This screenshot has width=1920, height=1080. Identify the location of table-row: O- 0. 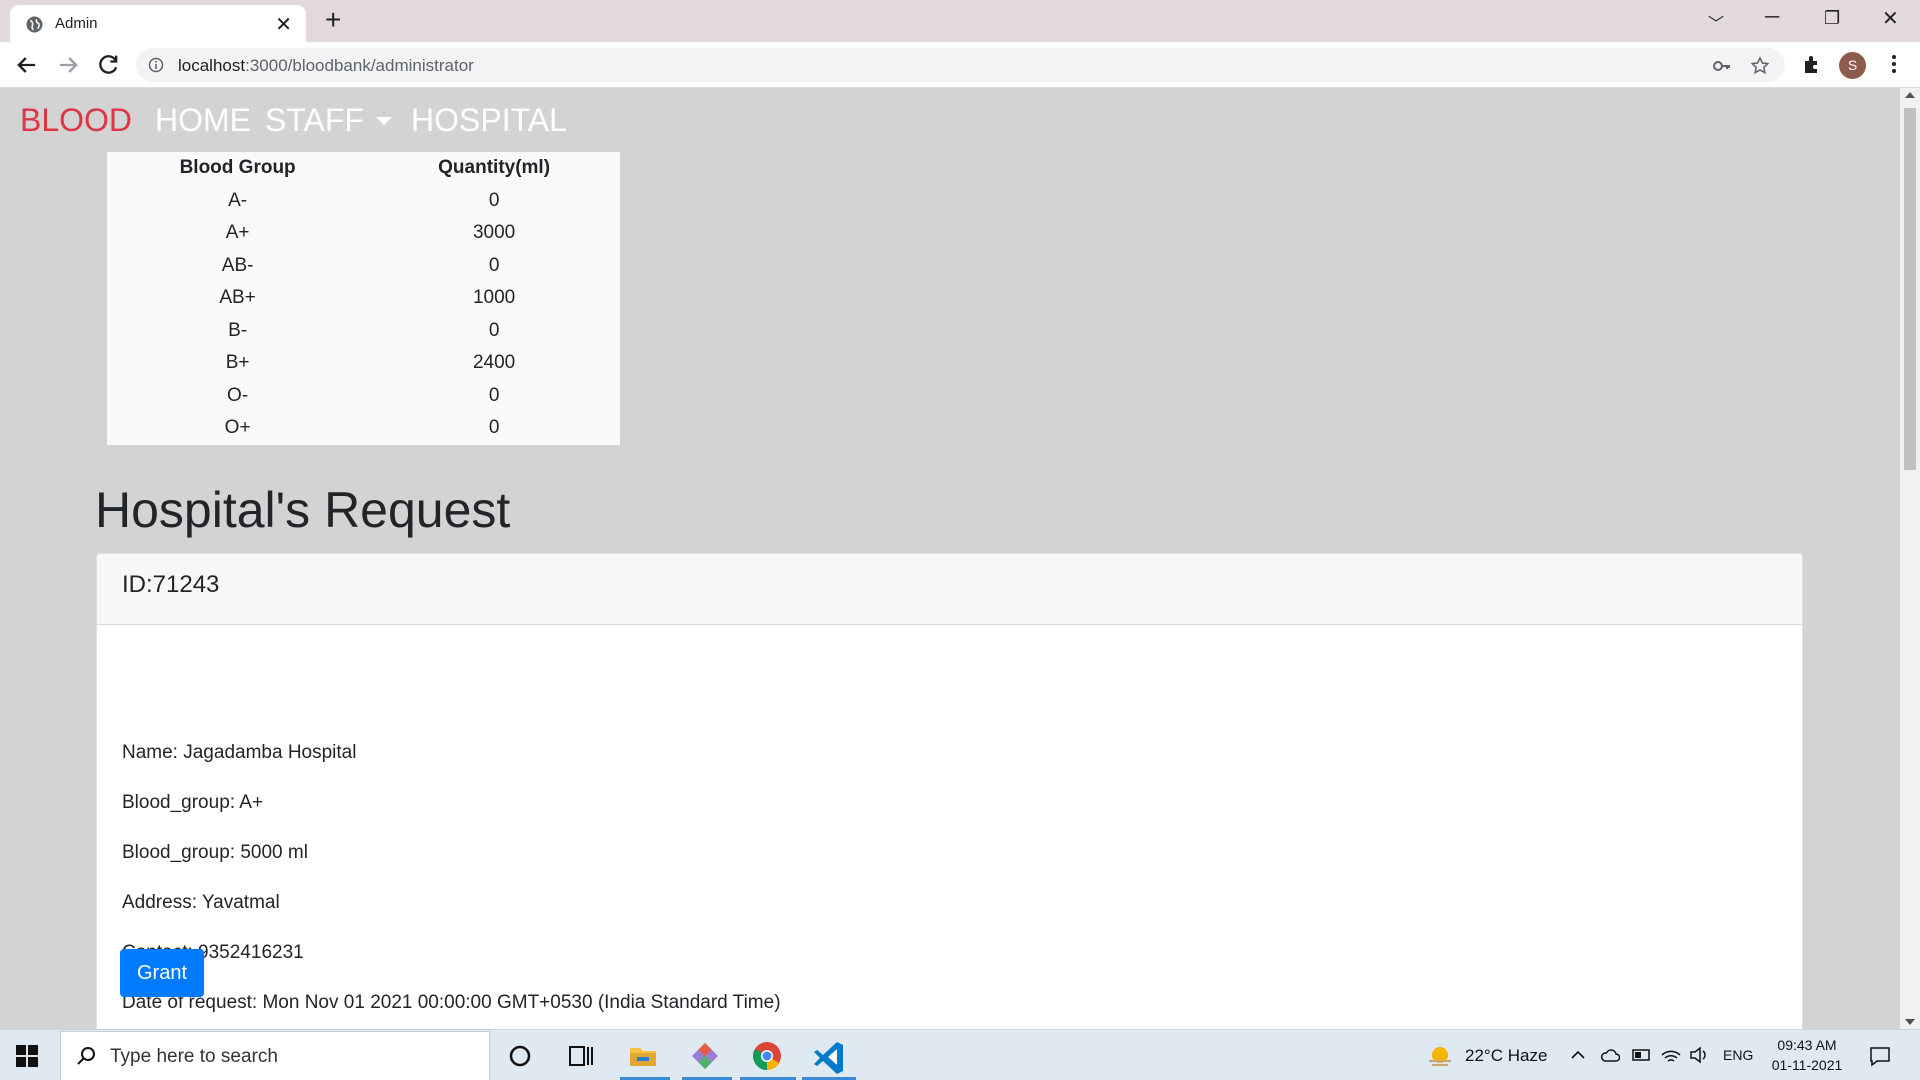
(363, 396).